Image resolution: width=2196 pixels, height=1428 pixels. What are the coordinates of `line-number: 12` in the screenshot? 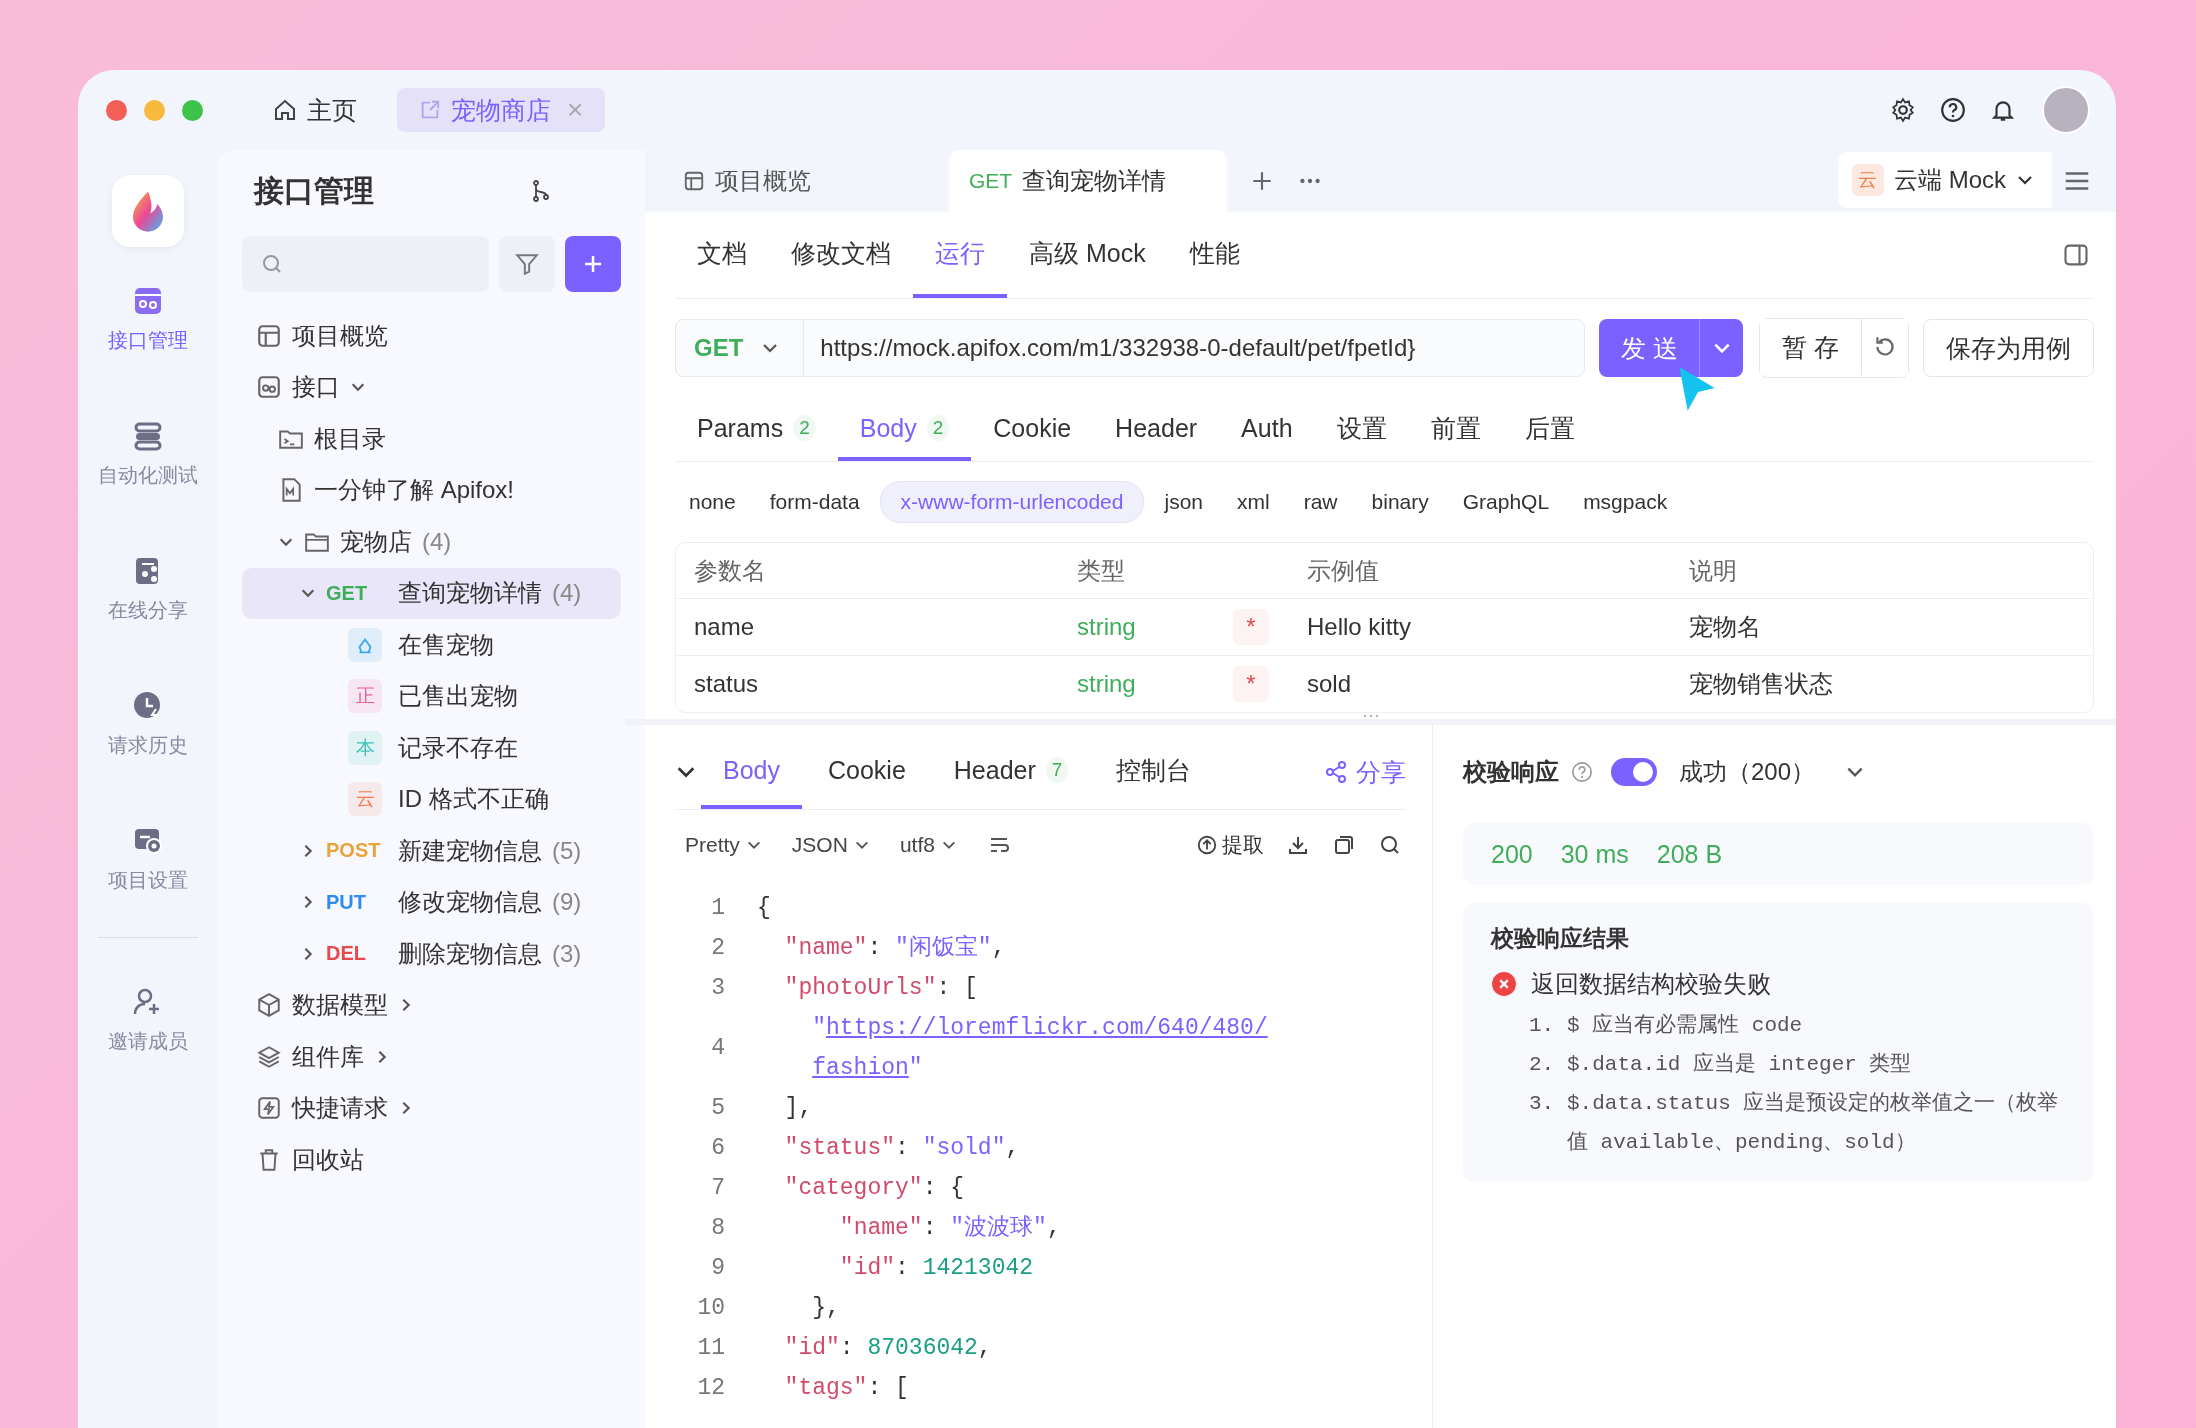 It's located at (710, 1388).